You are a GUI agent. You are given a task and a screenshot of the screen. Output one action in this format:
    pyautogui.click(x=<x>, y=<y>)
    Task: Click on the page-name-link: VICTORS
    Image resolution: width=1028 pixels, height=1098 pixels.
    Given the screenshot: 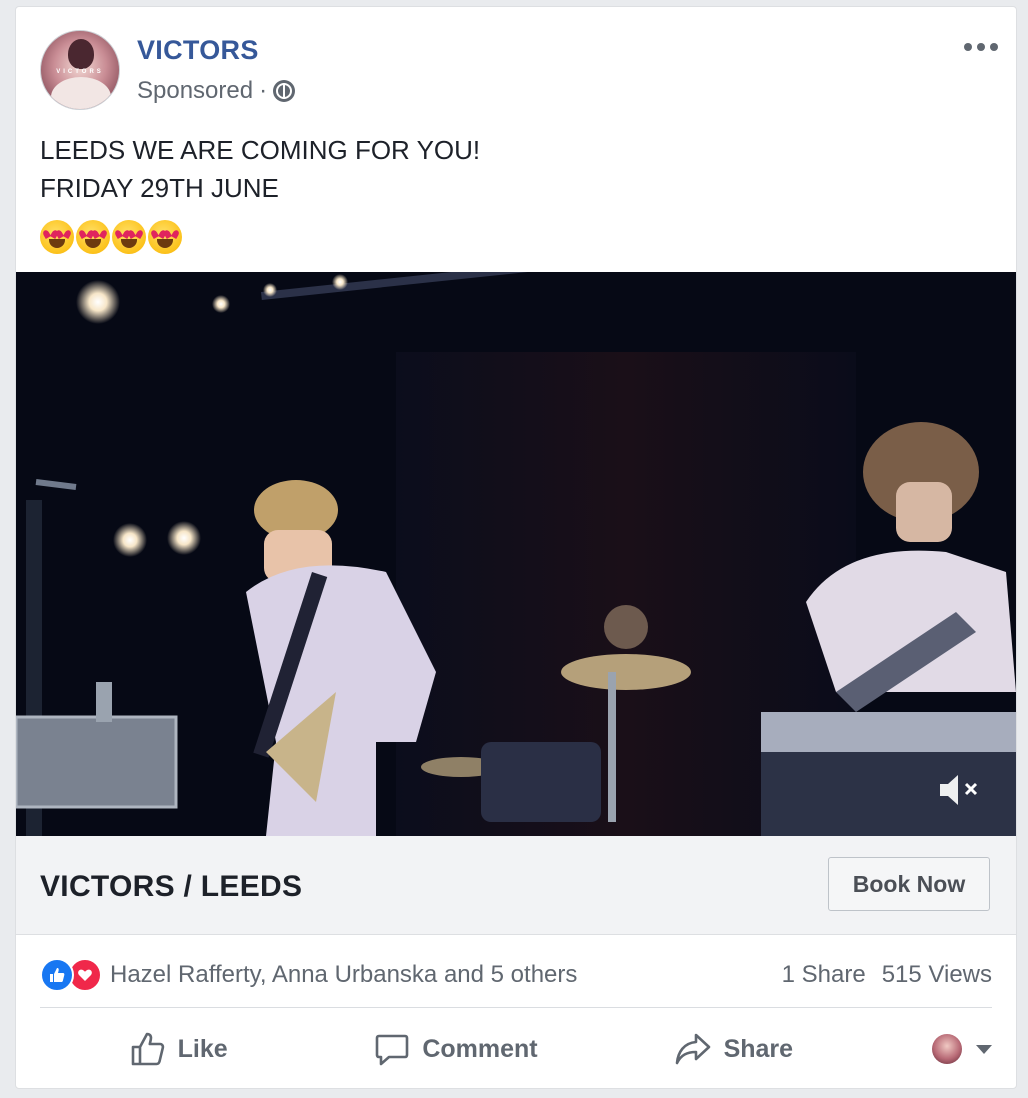 What is the action you would take?
    pyautogui.click(x=198, y=50)
    